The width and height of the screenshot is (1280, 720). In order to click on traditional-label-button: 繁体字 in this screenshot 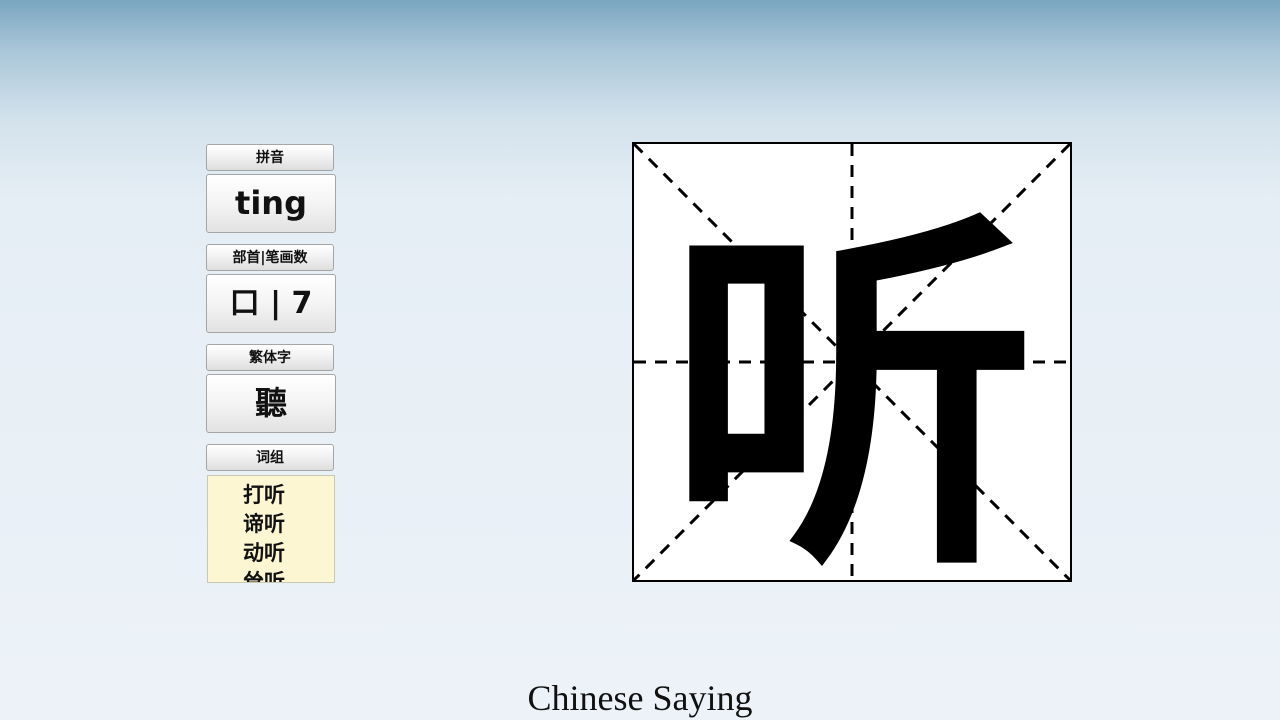, I will do `click(270, 357)`.